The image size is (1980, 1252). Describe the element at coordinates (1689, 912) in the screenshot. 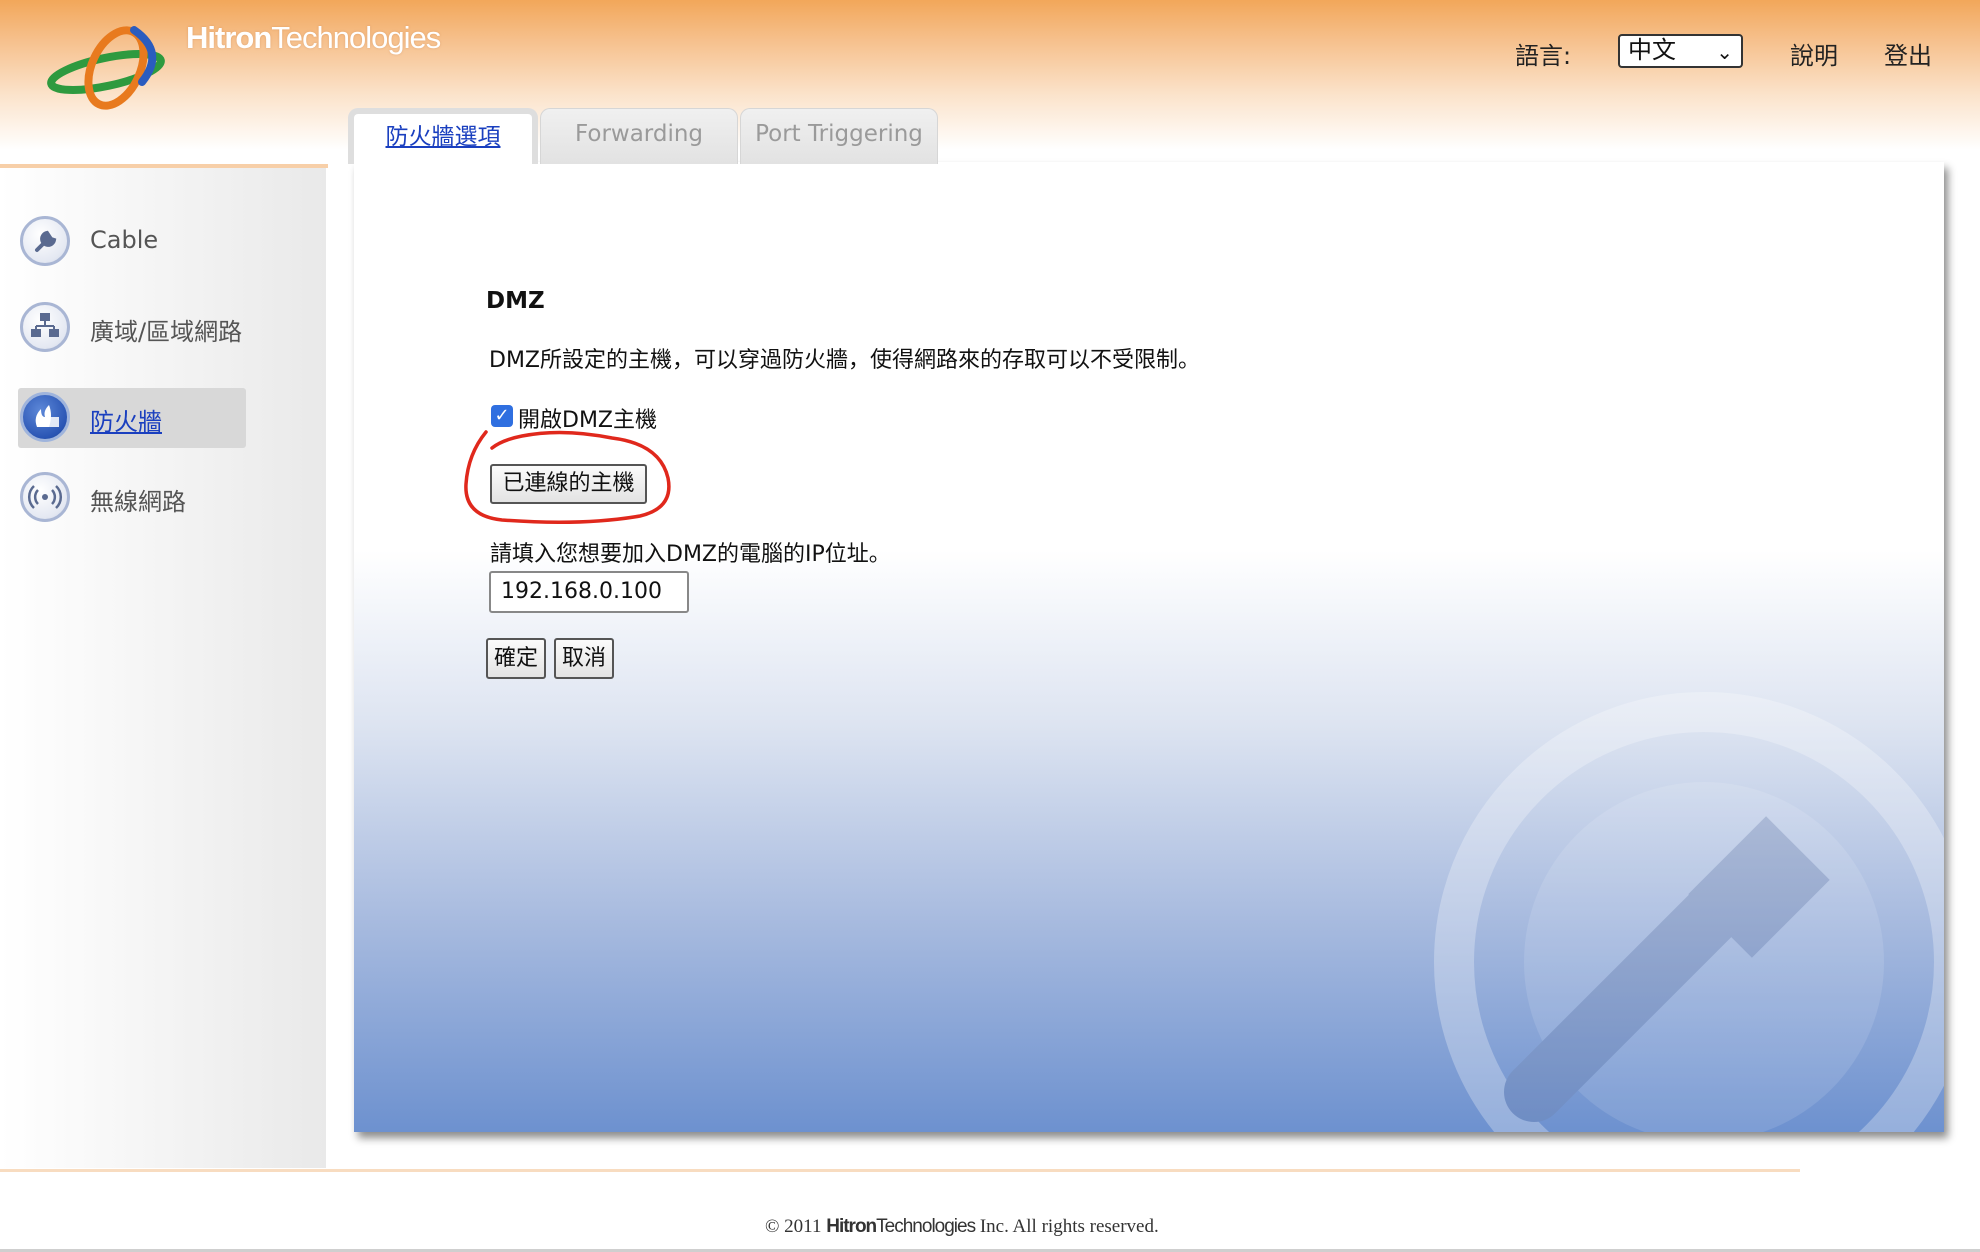

I see `wrench-watermark-icon` at that location.